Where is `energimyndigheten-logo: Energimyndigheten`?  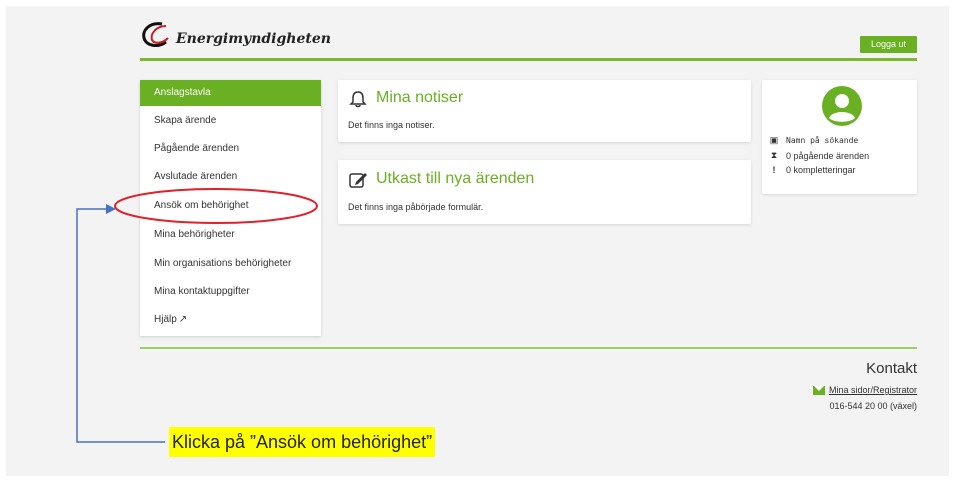 energimyndigheten-logo: Energimyndigheten is located at coordinates (235, 35).